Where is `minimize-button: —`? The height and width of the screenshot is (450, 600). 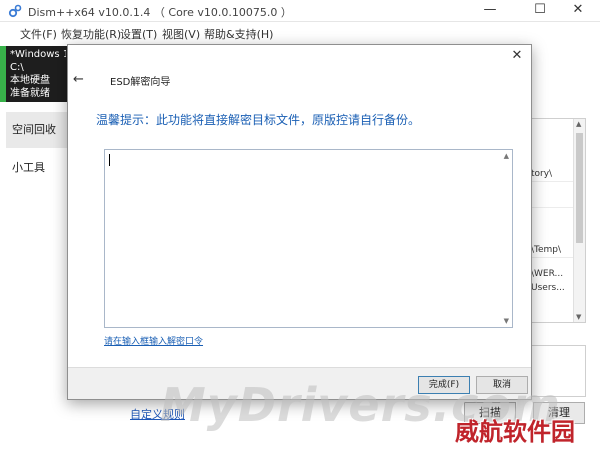 minimize-button: — is located at coordinates (490, 11).